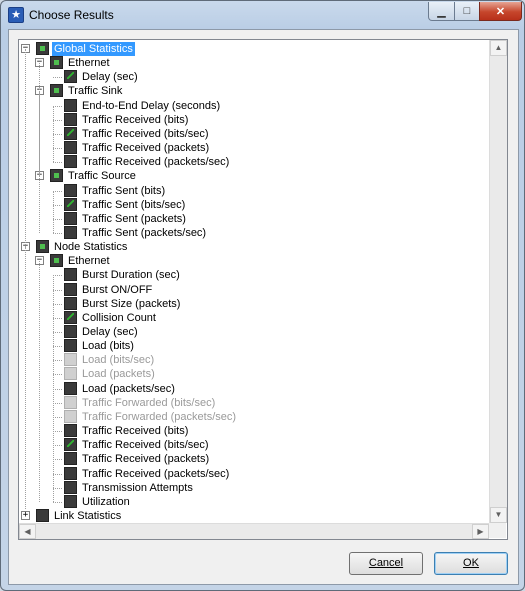  Describe the element at coordinates (254, 247) in the screenshot. I see `tree-row: − Node Statistics` at that location.